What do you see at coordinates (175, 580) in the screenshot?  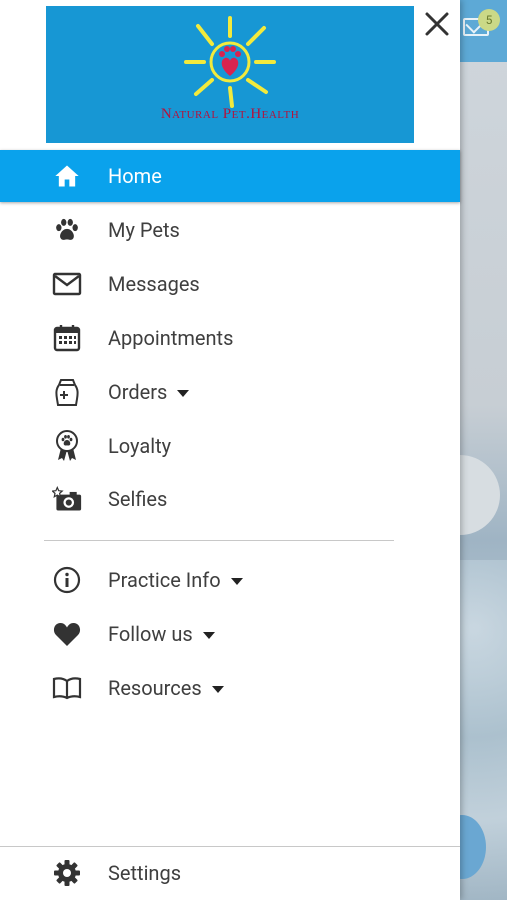 I see `menu-item-label: Practice Info` at bounding box center [175, 580].